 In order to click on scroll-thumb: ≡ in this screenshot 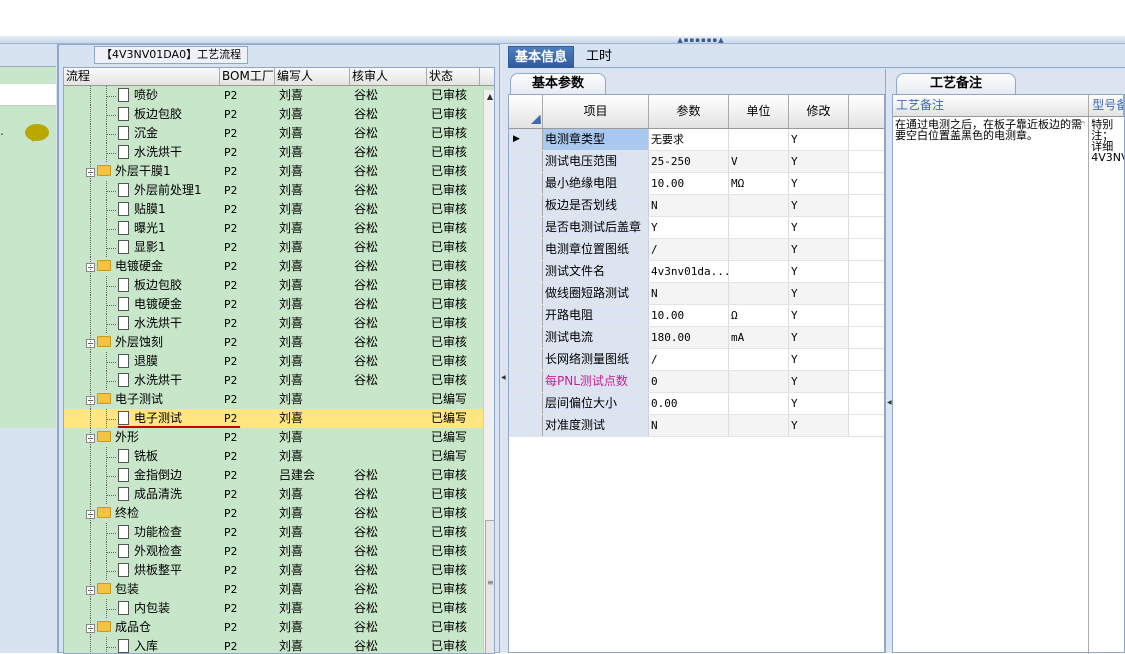, I will do `click(489, 586)`.